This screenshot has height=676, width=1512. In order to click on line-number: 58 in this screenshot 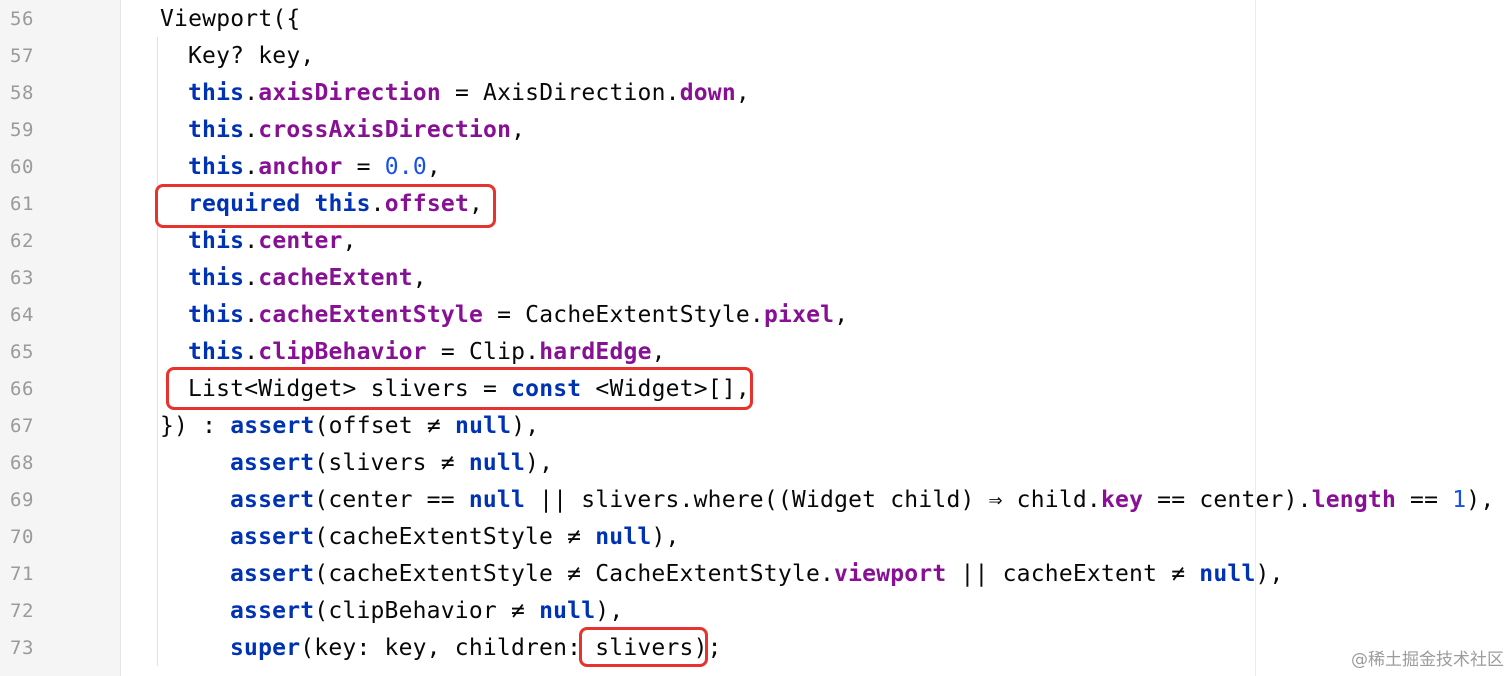, I will do `click(22, 93)`.